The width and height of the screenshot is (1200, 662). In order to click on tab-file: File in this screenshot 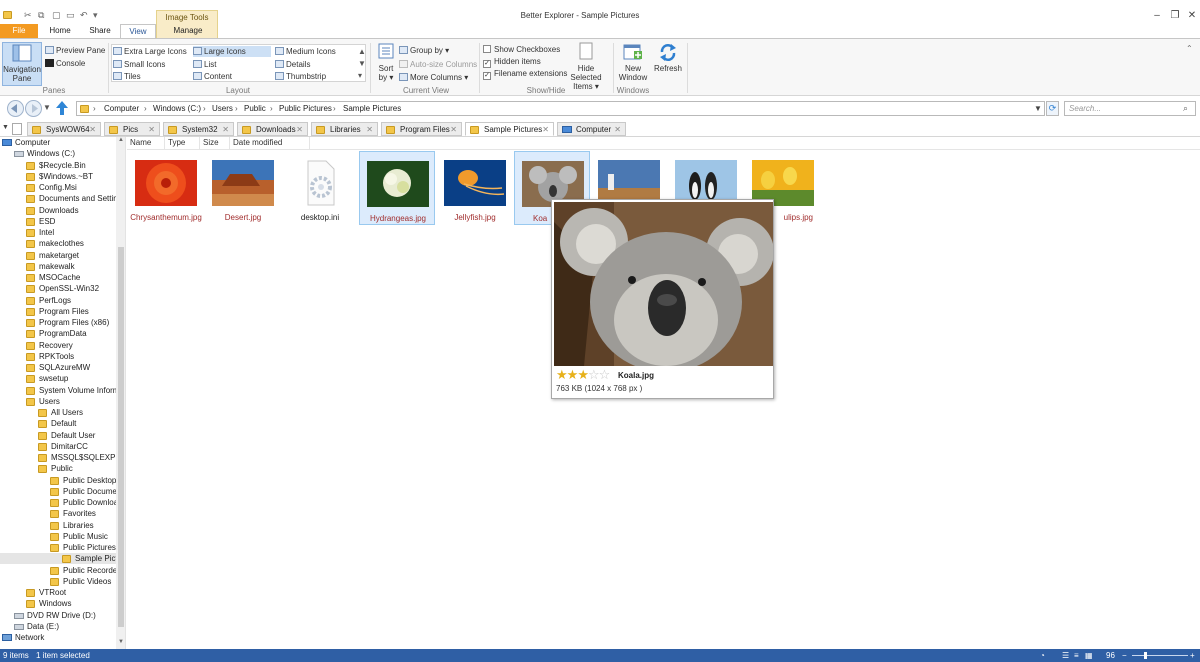, I will do `click(19, 31)`.